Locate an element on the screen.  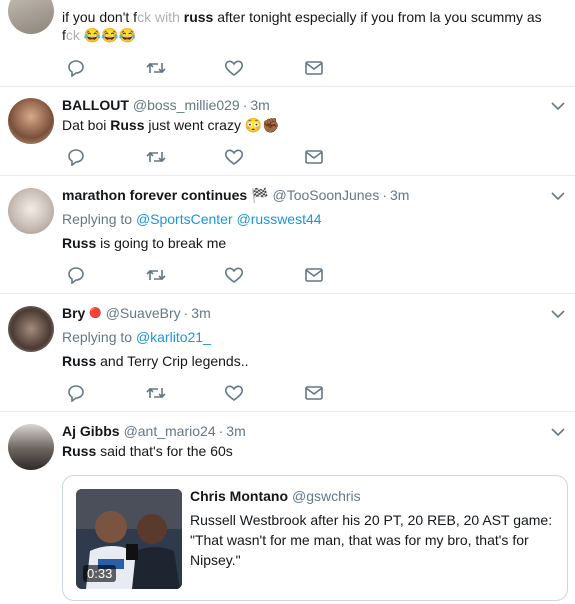
handle: @ant_mario24 is located at coordinates (170, 431).